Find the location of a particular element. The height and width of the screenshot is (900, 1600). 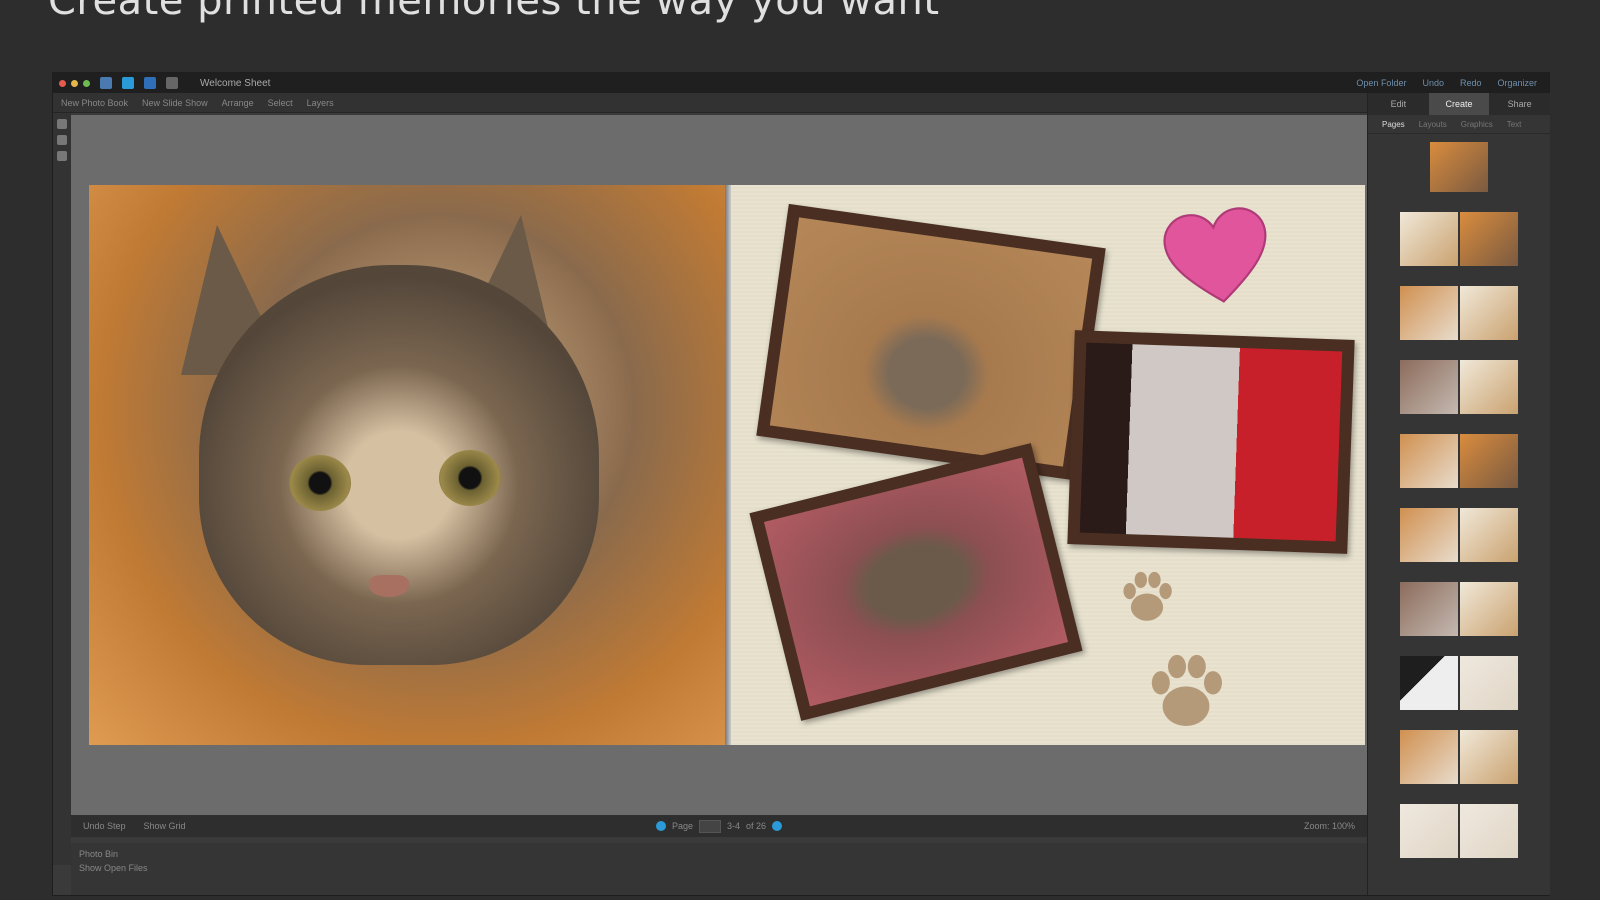

mode-tabs: Edit Create Share is located at coordinates (1459, 104).